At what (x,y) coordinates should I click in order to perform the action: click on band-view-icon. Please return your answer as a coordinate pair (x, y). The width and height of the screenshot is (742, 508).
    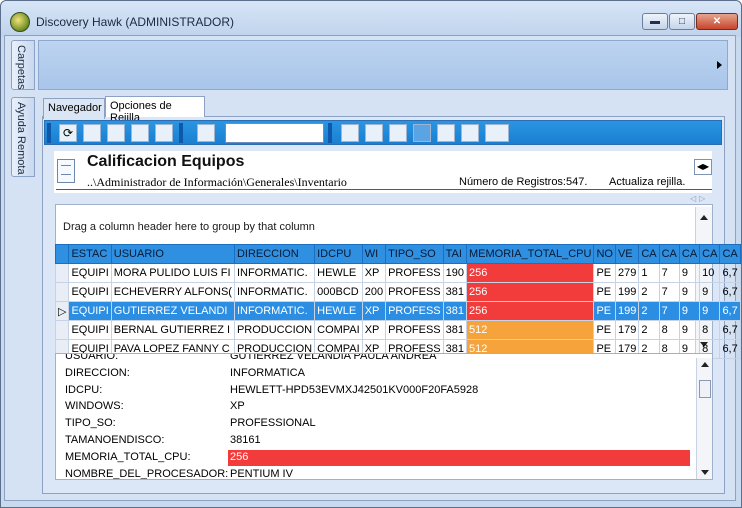
    Looking at the image, I should click on (446, 133).